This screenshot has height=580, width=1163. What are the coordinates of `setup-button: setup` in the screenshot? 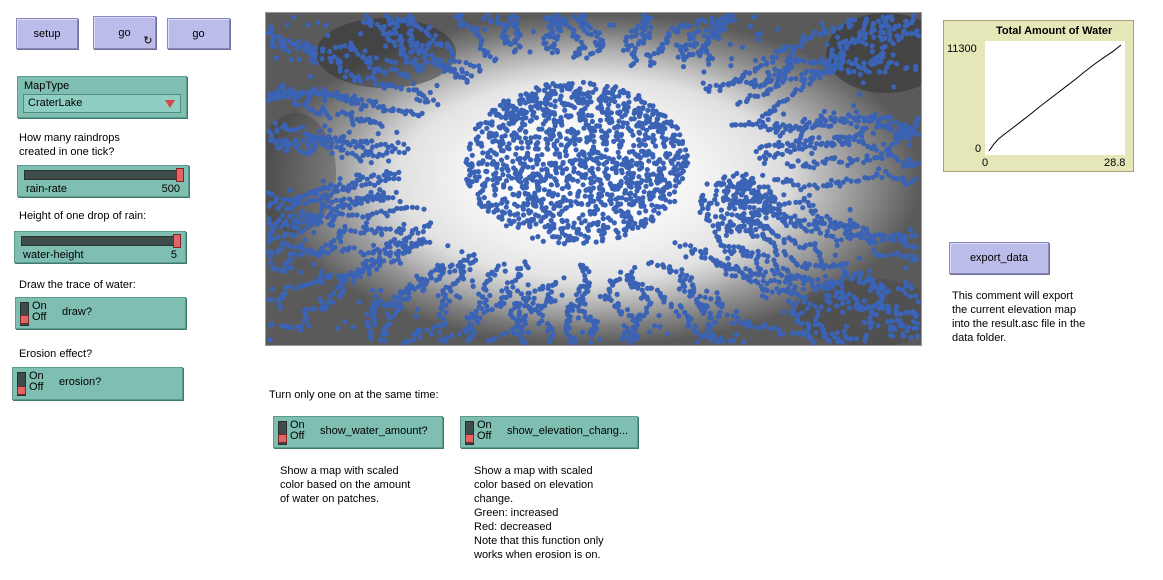 It's located at (47, 33).